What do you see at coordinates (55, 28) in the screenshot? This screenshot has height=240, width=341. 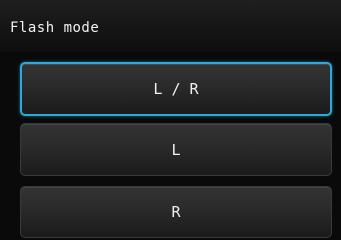 I see `page-title: Flash mode` at bounding box center [55, 28].